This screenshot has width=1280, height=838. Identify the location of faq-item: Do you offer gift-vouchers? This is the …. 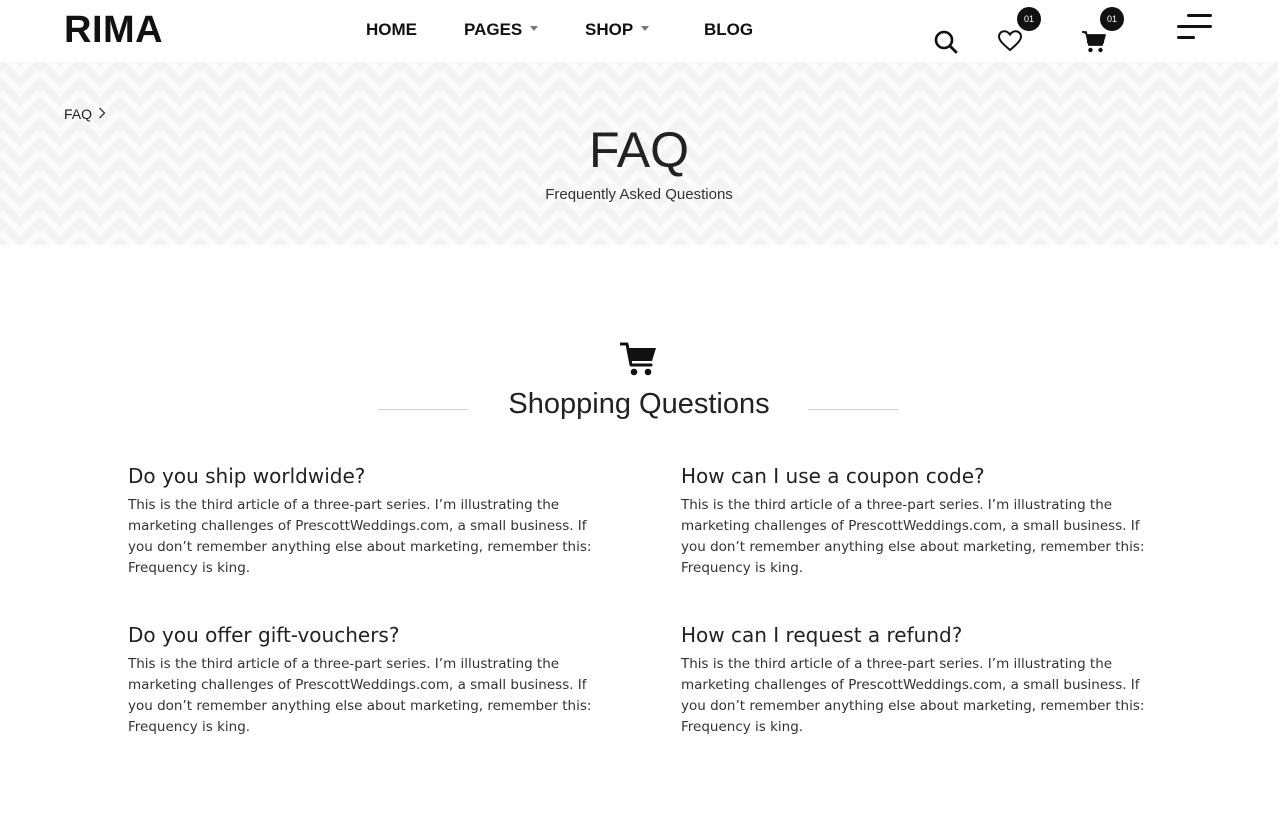
(363, 680).